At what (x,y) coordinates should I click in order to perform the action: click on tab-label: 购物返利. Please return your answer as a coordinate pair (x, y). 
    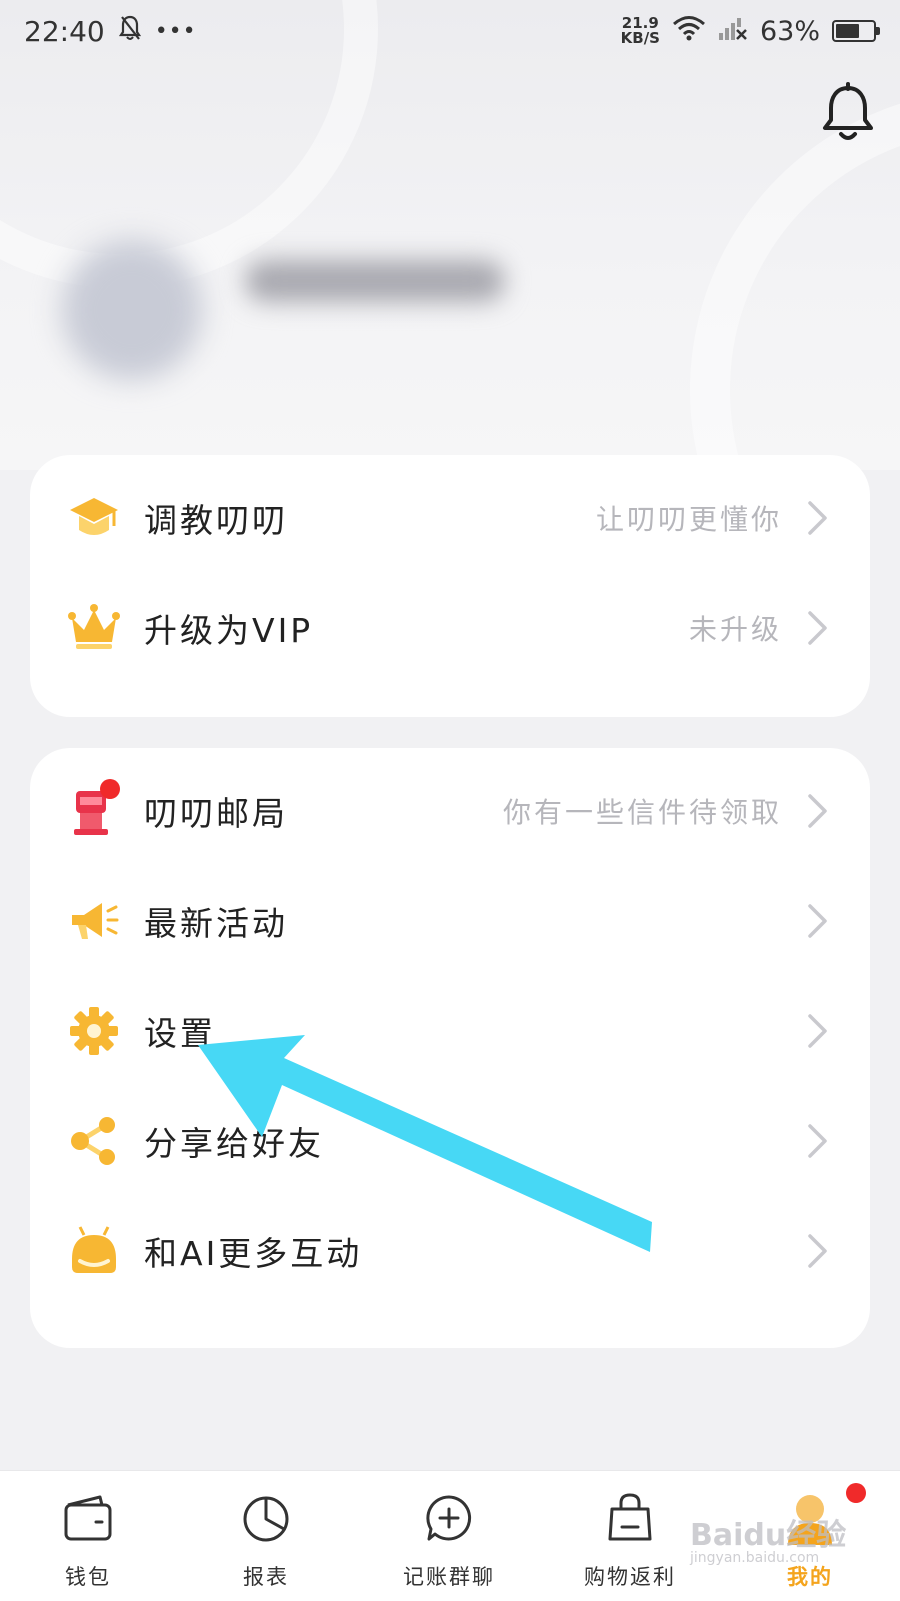
    Looking at the image, I should click on (630, 1577).